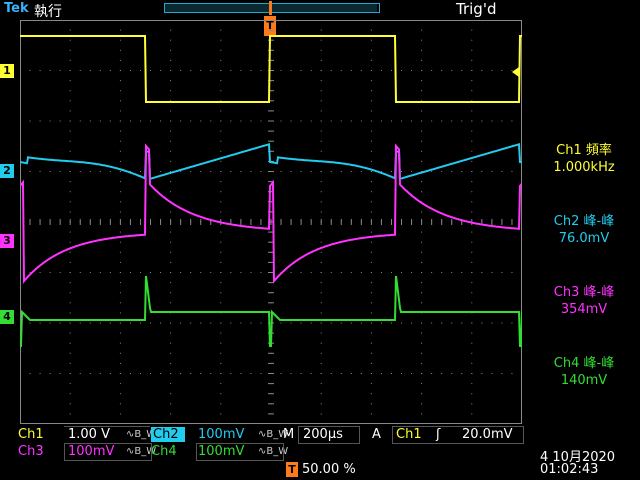  Describe the element at coordinates (320, 18) in the screenshot. I see `top-bar: Tek 執行 T Trig'd` at that location.